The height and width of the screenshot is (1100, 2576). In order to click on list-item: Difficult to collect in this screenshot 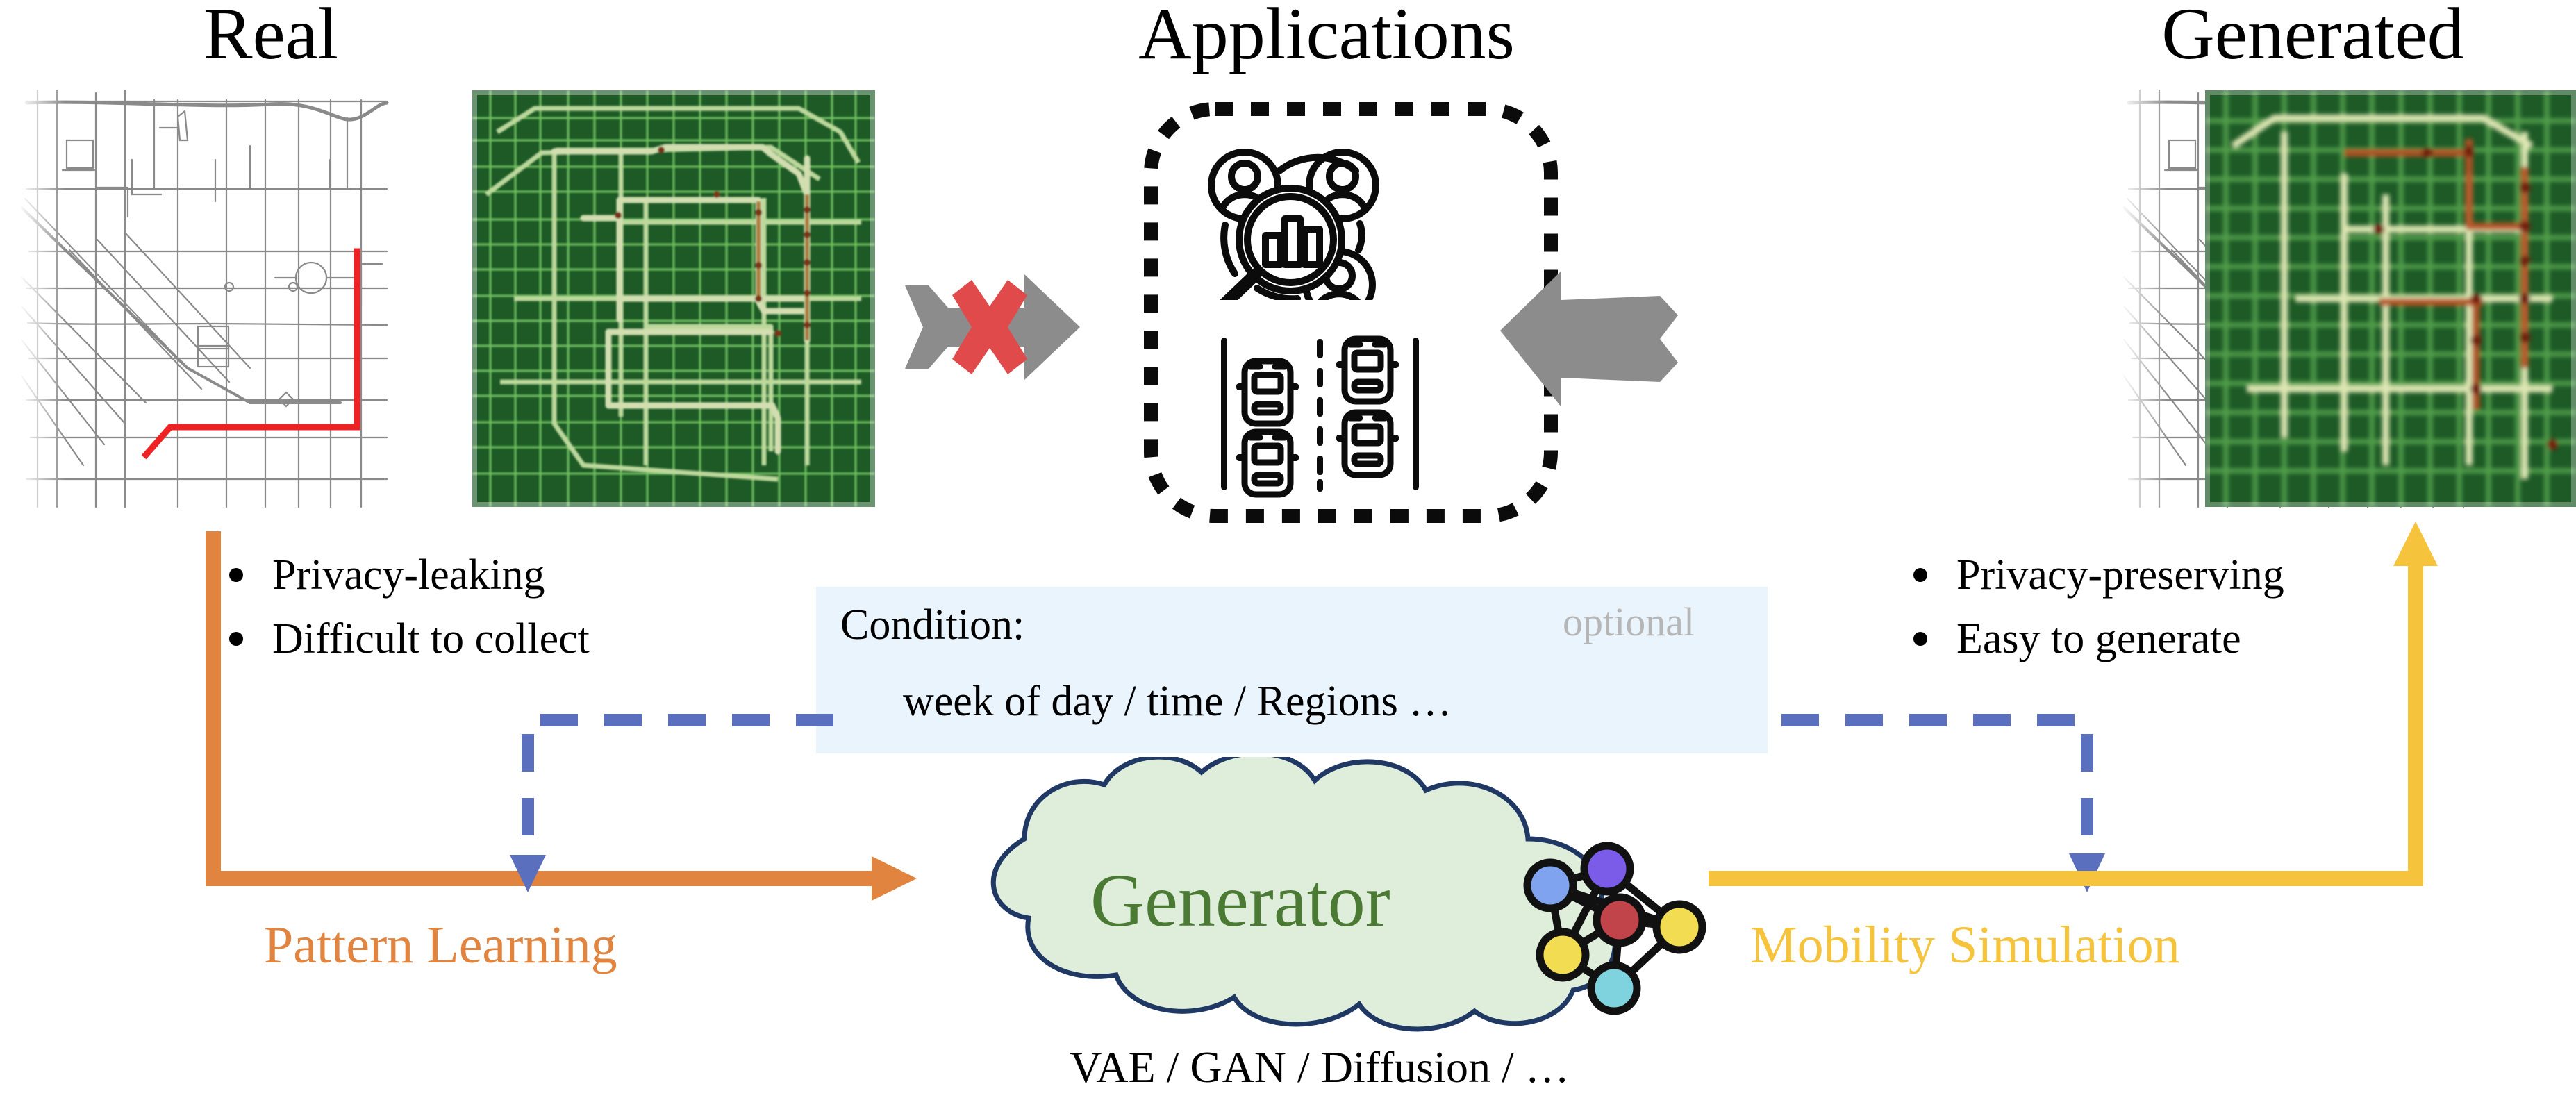, I will do `click(409, 639)`.